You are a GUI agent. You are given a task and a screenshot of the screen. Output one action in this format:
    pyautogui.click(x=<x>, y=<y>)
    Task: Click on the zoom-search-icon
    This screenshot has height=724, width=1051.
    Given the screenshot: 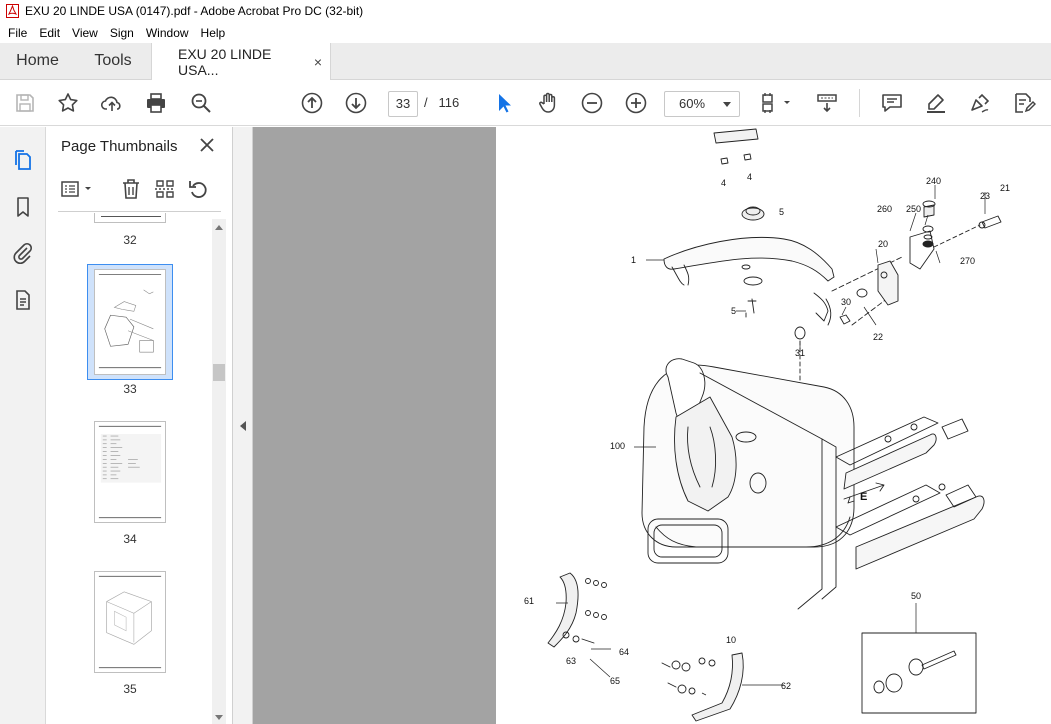 What is the action you would take?
    pyautogui.click(x=201, y=103)
    